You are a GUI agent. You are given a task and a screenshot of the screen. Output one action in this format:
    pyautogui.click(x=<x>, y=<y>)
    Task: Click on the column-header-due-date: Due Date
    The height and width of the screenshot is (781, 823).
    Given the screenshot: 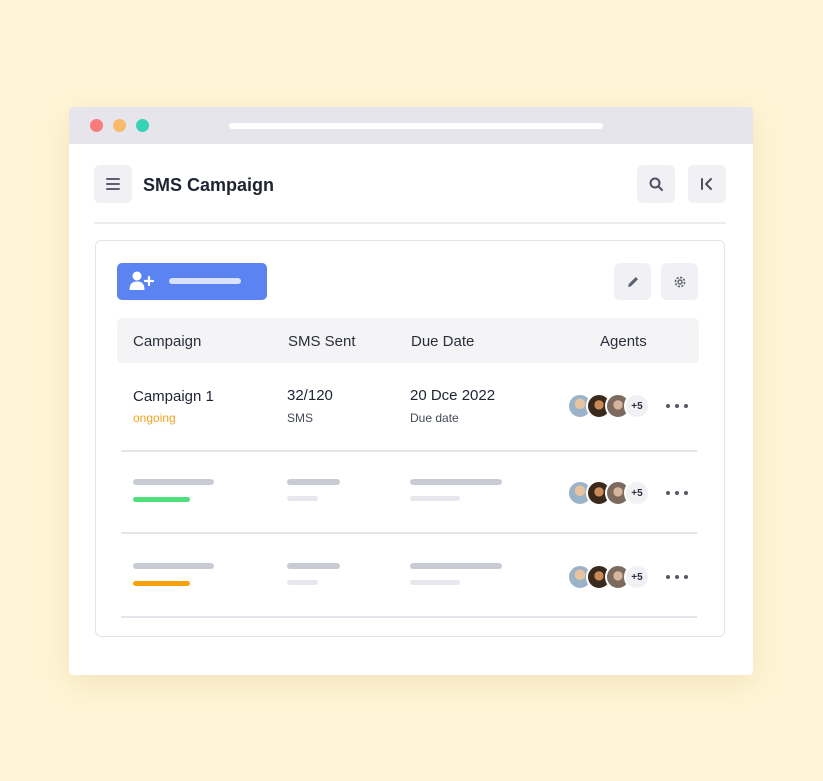 What is the action you would take?
    pyautogui.click(x=442, y=341)
    